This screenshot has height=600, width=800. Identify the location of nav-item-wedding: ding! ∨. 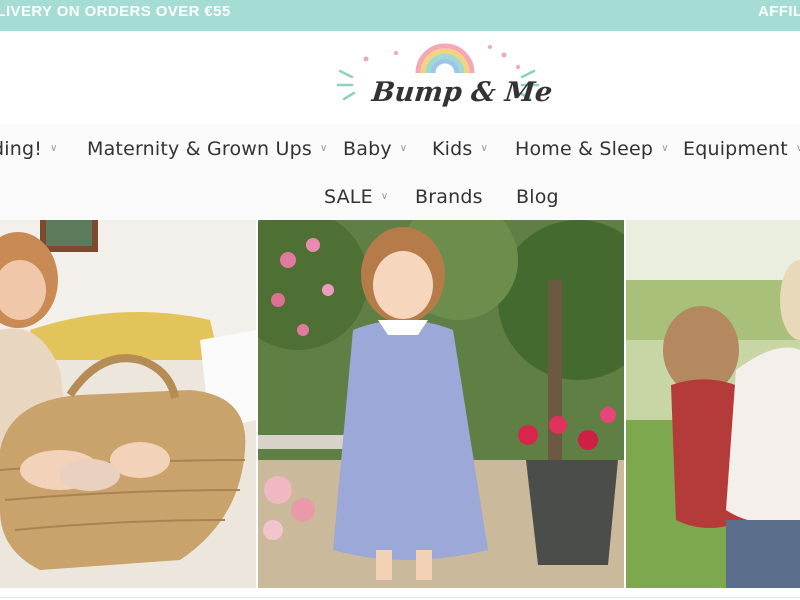
(29, 149).